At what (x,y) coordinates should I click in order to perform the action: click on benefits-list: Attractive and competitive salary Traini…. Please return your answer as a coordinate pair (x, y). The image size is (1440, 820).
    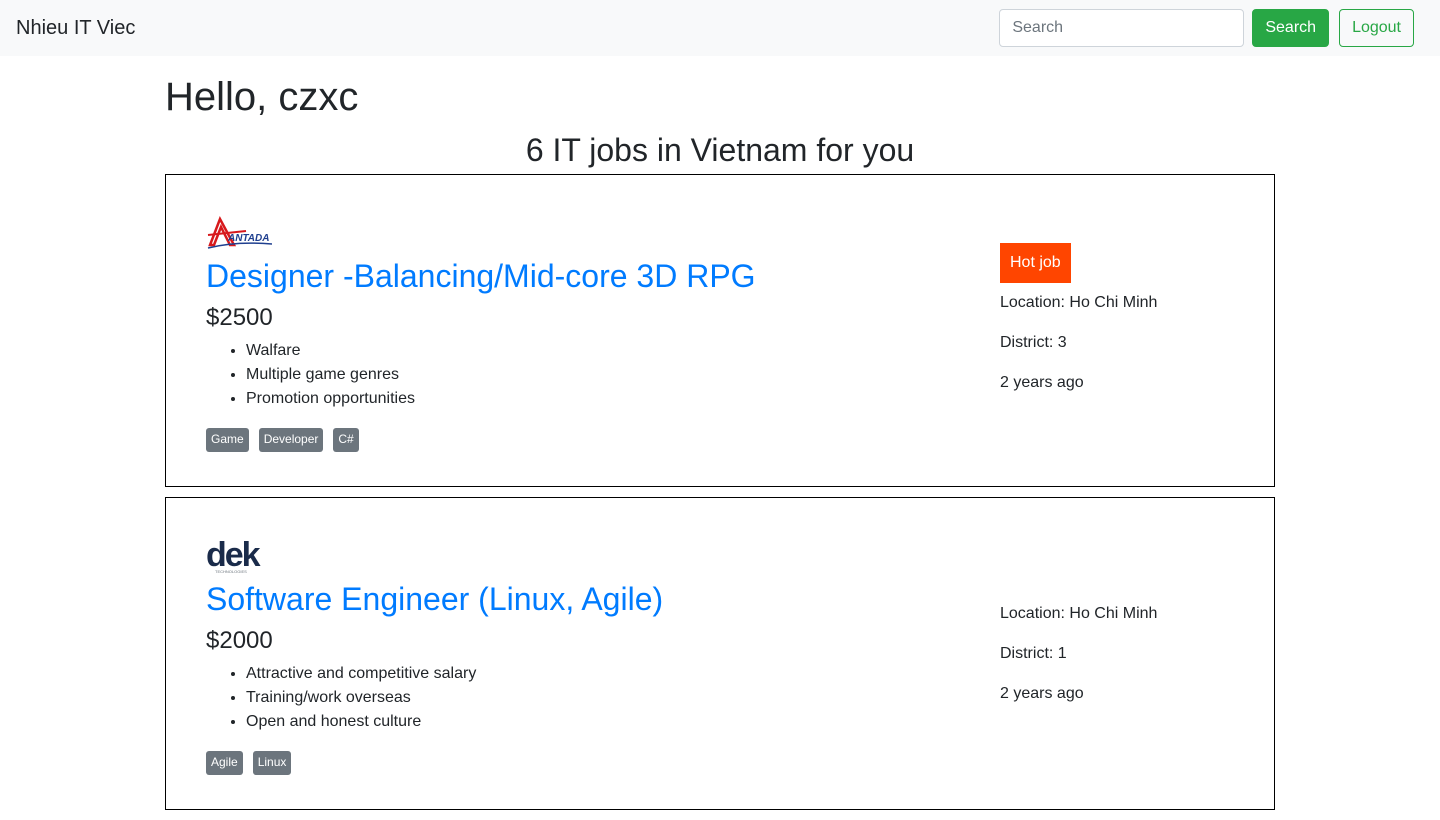
    Looking at the image, I should click on (586, 698).